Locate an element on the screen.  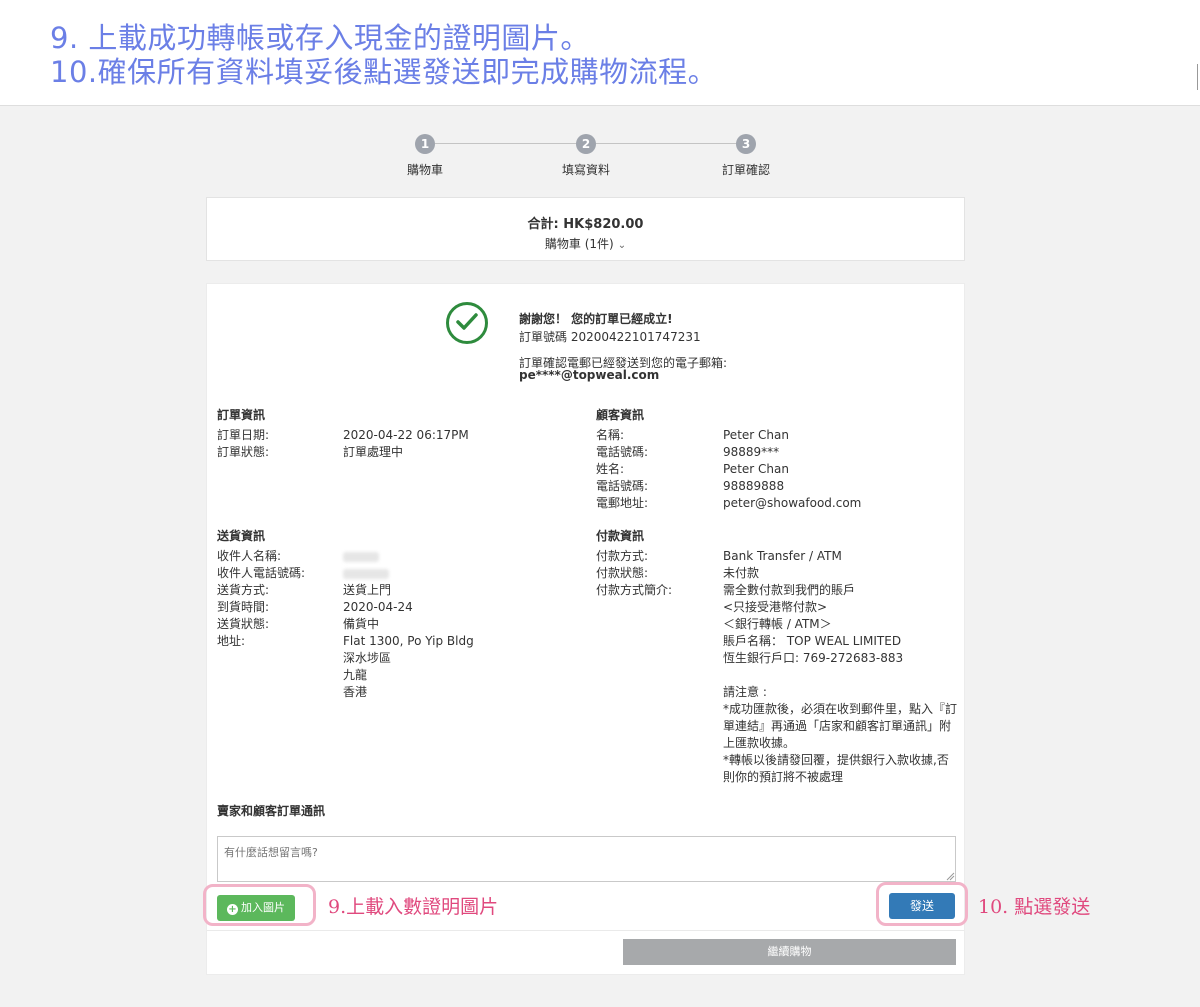
payment-desc-line: ＜銀行轉帳 / ATM＞ is located at coordinates (777, 624).